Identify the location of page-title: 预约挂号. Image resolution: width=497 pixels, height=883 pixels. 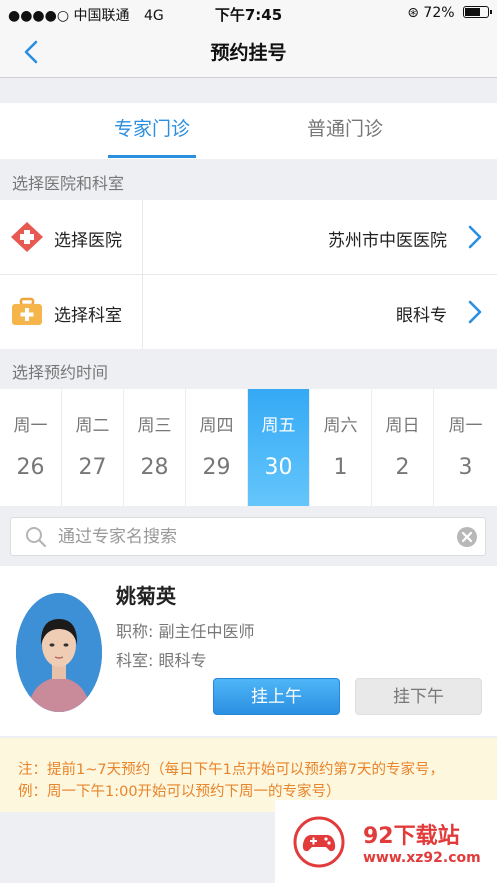
(248, 53).